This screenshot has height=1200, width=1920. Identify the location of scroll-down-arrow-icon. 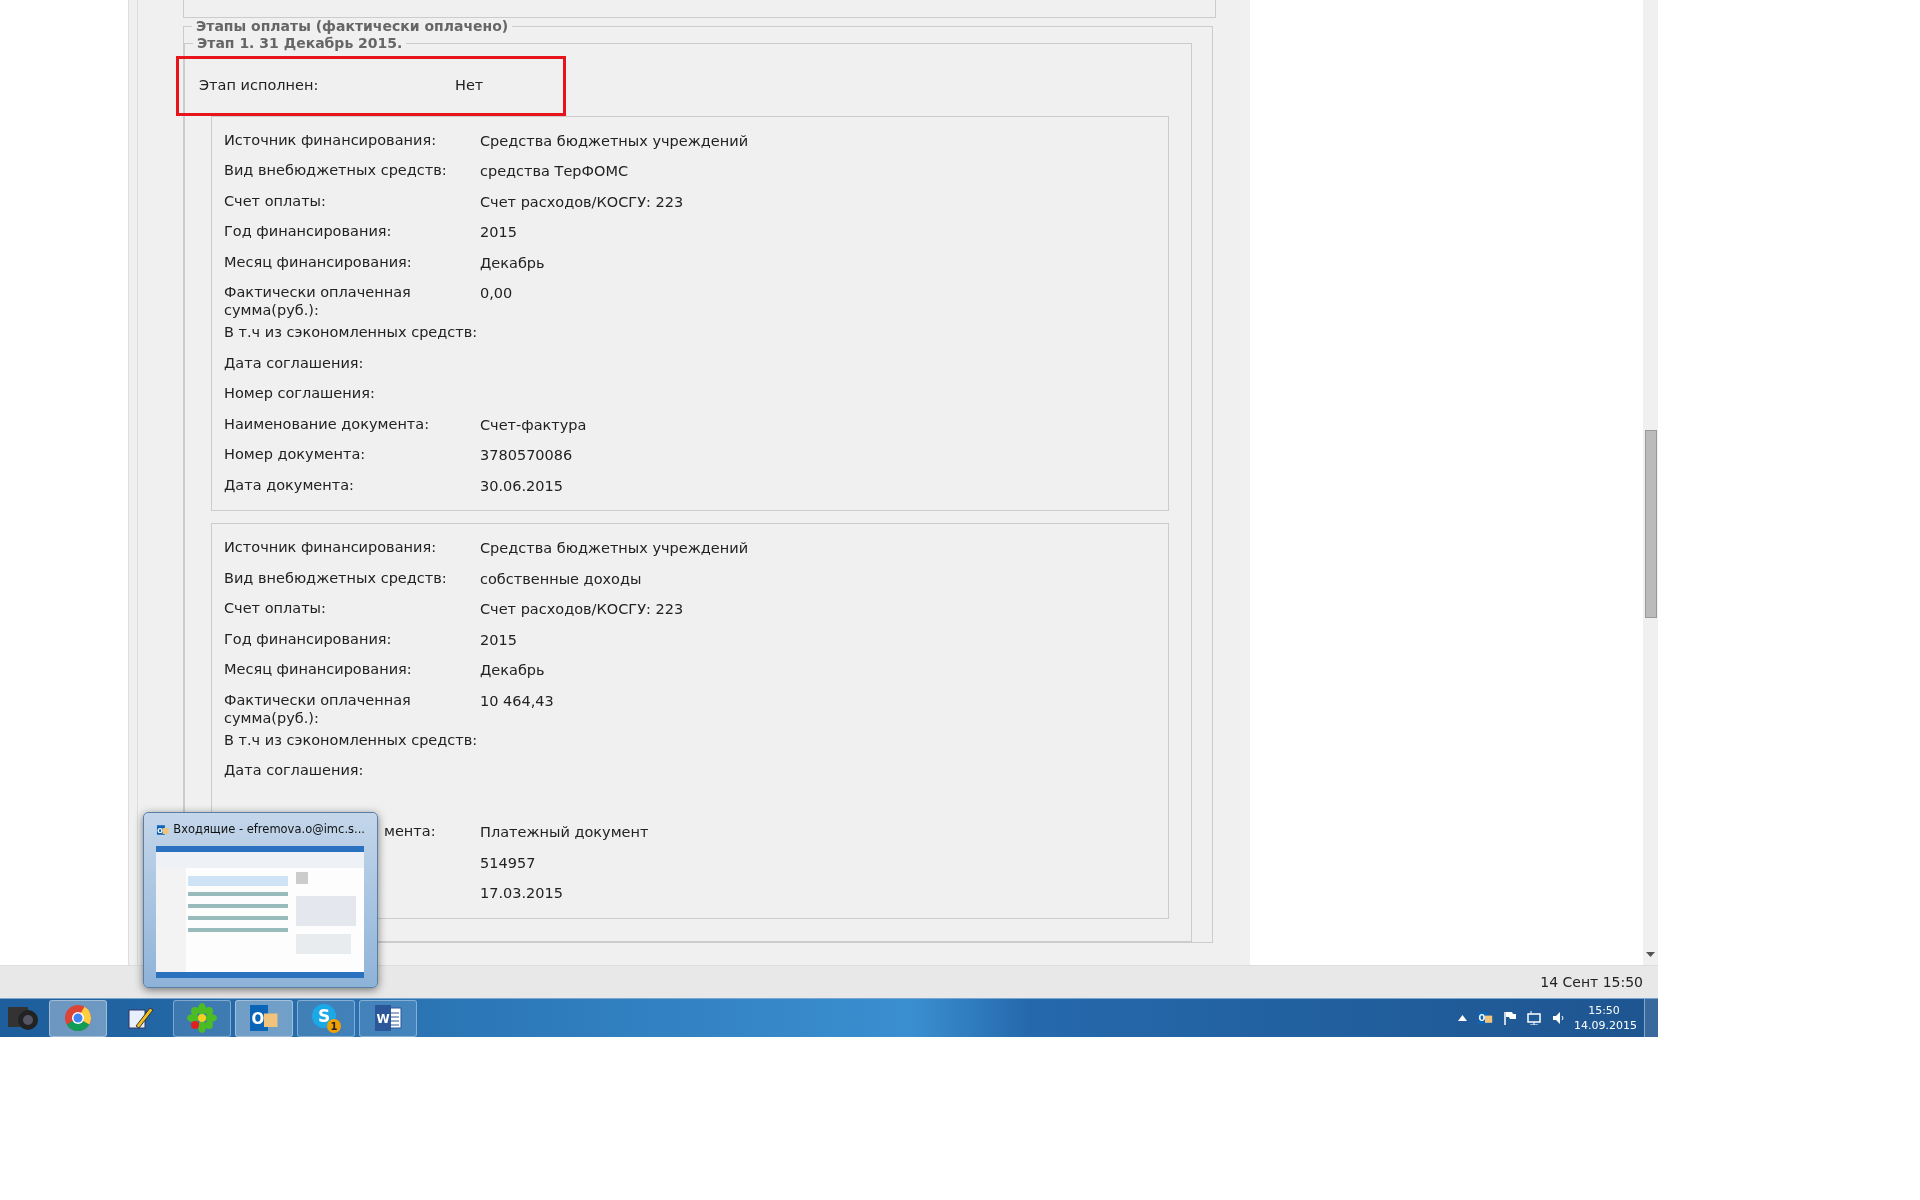
(1650, 954).